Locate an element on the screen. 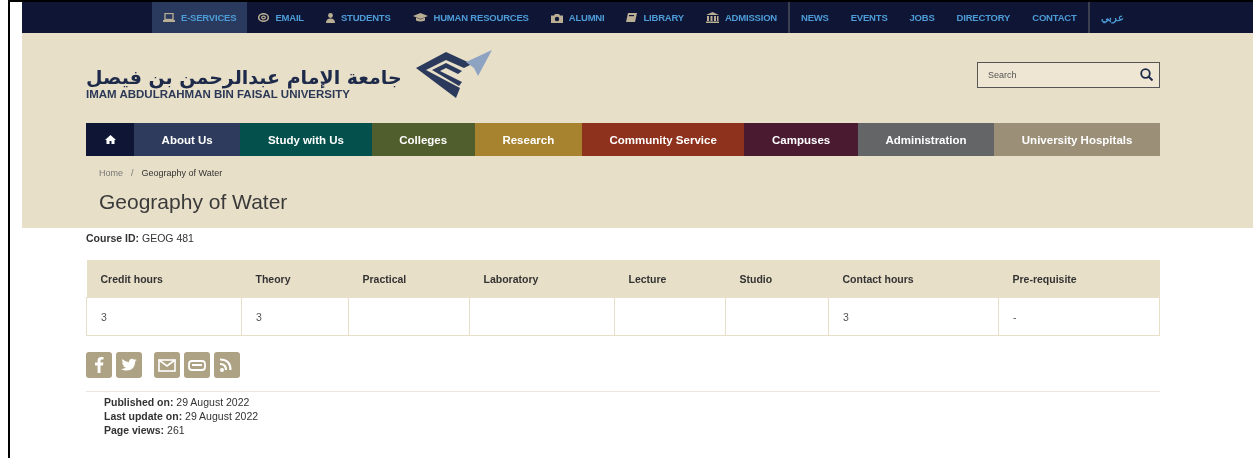 The height and width of the screenshot is (460, 1253). top-link: عربي is located at coordinates (1112, 17).